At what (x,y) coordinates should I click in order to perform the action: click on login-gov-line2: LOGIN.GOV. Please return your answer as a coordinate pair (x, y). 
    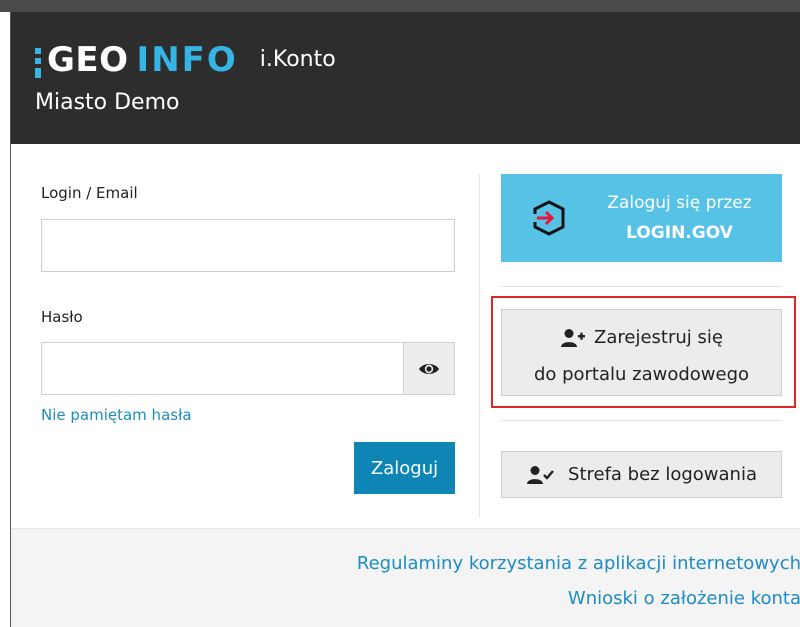
    Looking at the image, I should click on (679, 233).